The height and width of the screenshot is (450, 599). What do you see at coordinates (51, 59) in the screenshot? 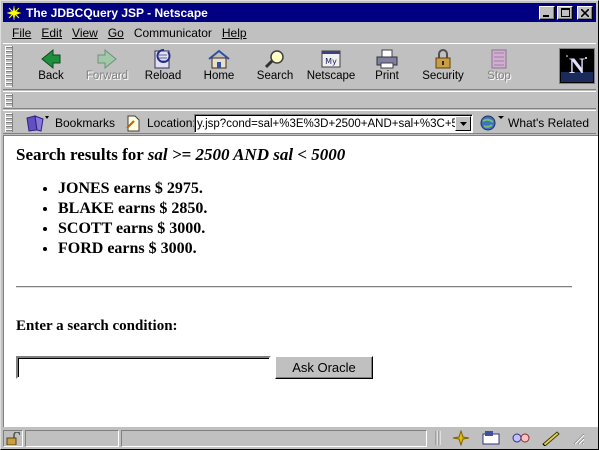
I see `back-arrow-icon` at bounding box center [51, 59].